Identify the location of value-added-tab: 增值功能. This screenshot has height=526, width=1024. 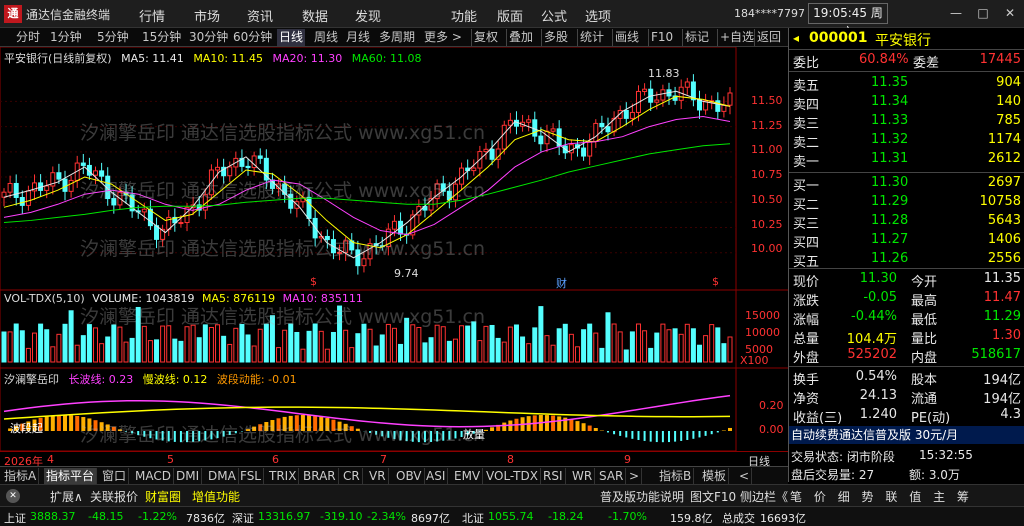
(216, 496).